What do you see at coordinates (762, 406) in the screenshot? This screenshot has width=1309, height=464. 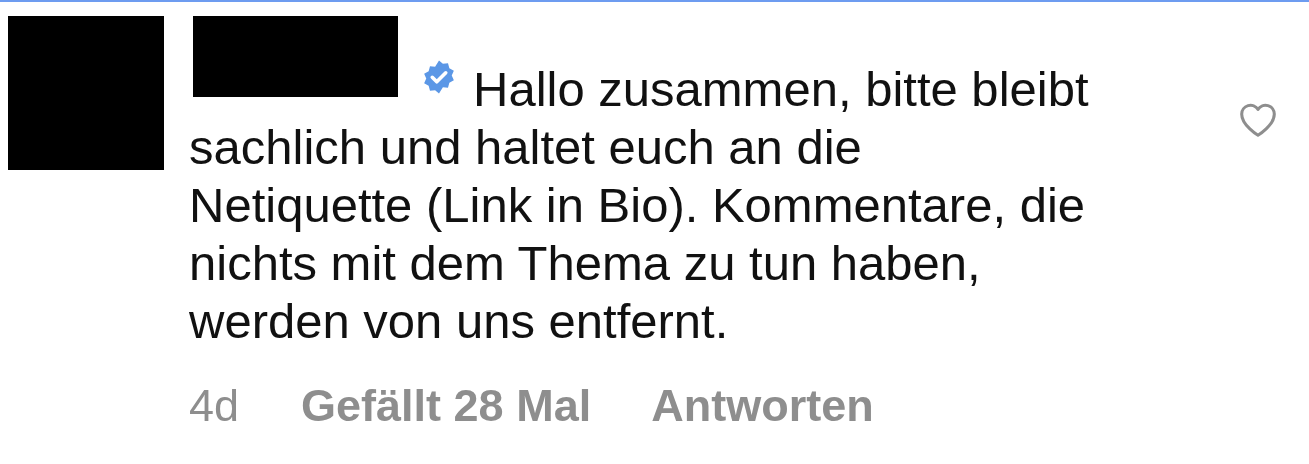 I see `reply-button: Antworten` at bounding box center [762, 406].